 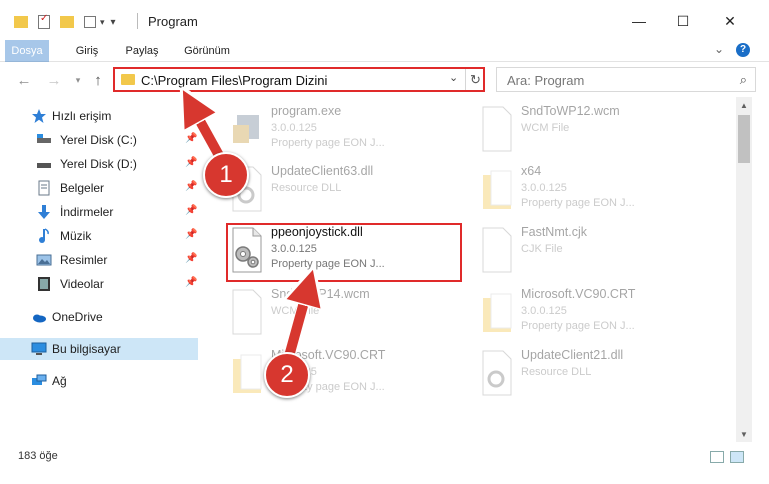 What do you see at coordinates (54, 80) in the screenshot?
I see `forward-button: →` at bounding box center [54, 80].